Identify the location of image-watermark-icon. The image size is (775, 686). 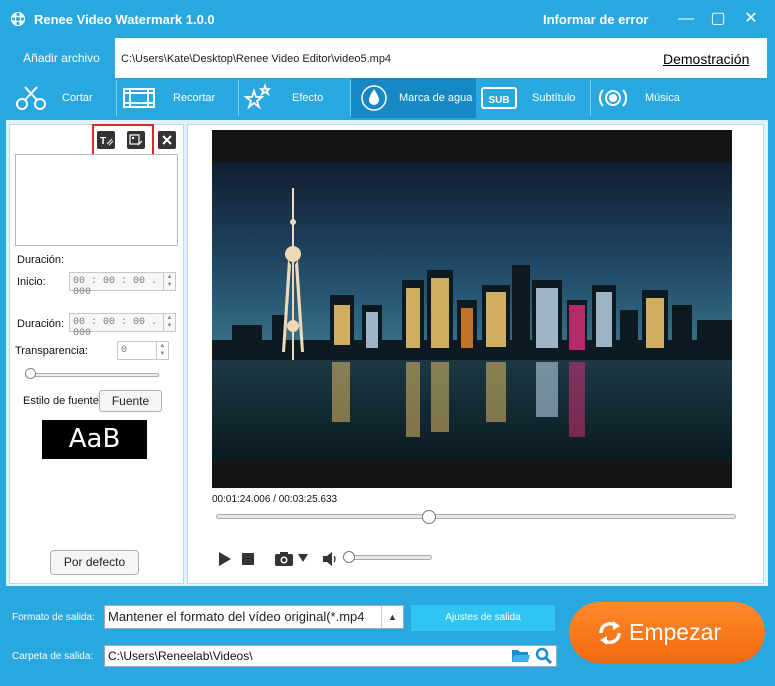
(136, 140).